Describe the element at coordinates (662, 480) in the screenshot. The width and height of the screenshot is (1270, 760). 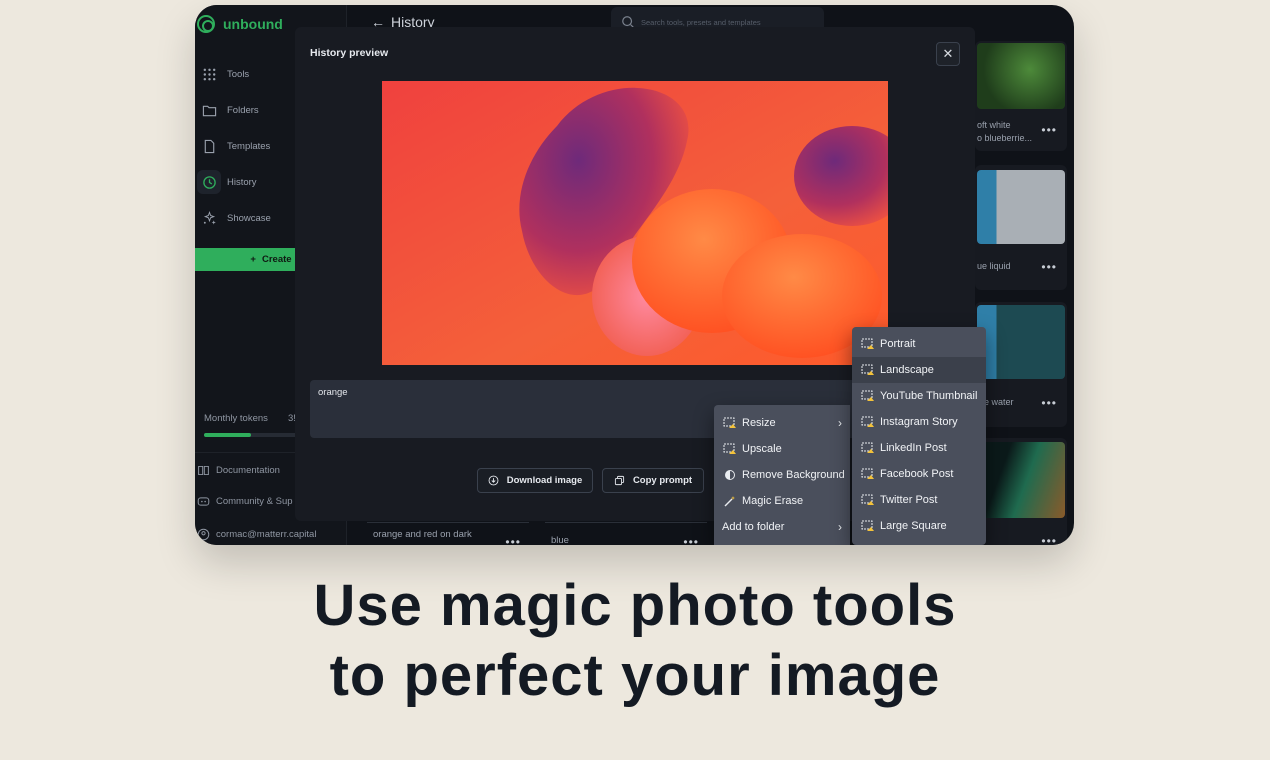
I see `copy-label: Copy prompt` at that location.